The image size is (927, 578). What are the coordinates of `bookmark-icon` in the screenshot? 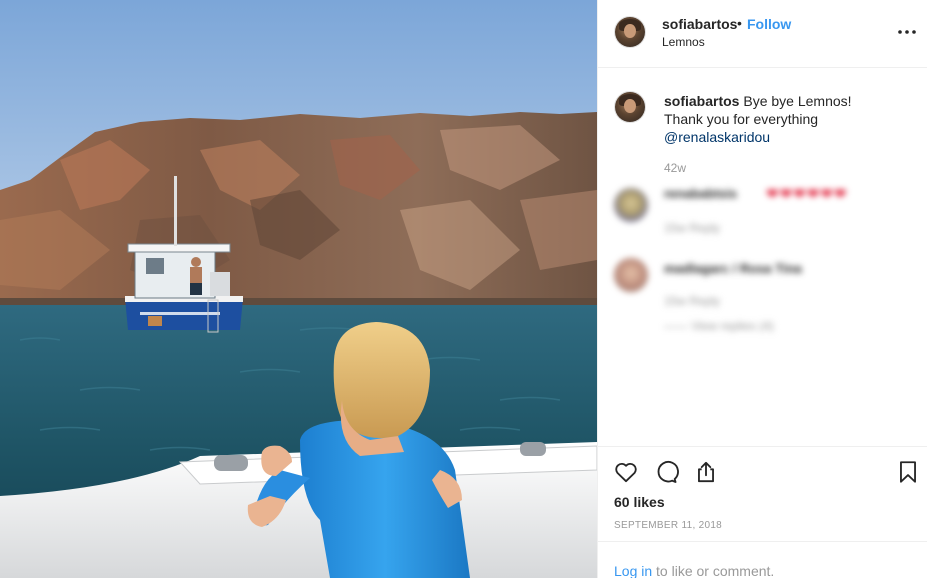 It's located at (908, 472).